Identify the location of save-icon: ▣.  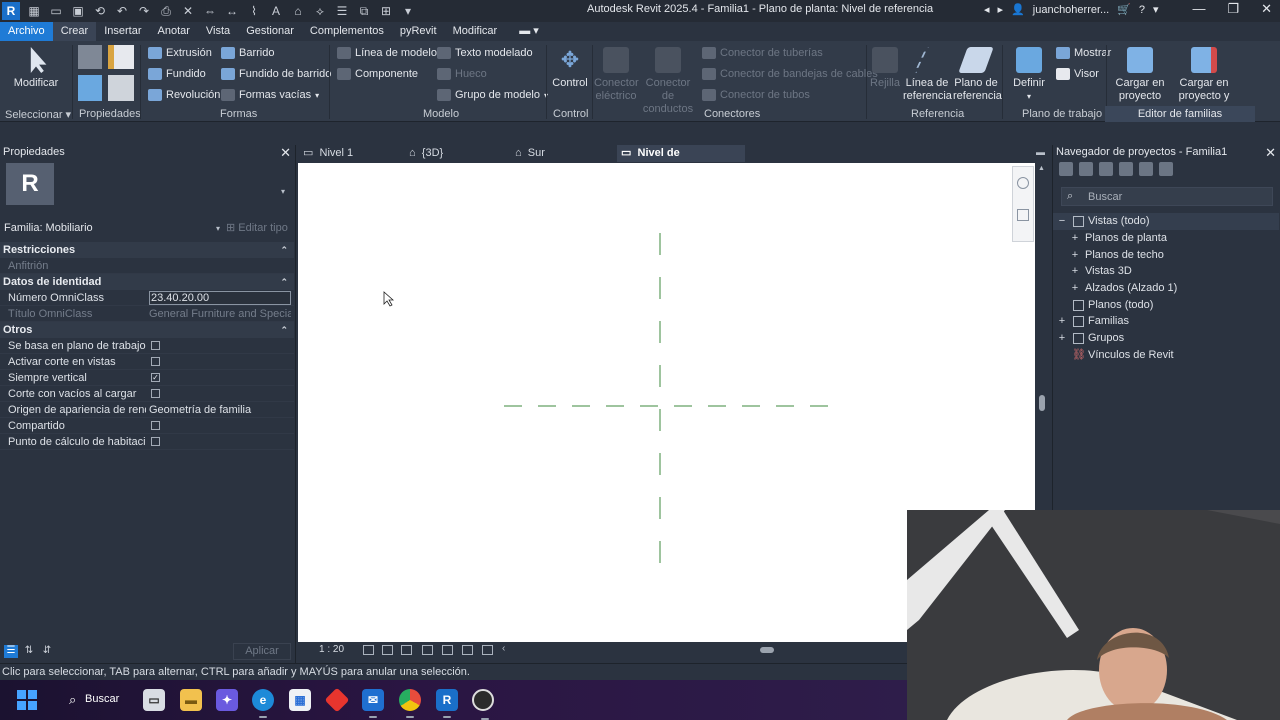
(78, 11).